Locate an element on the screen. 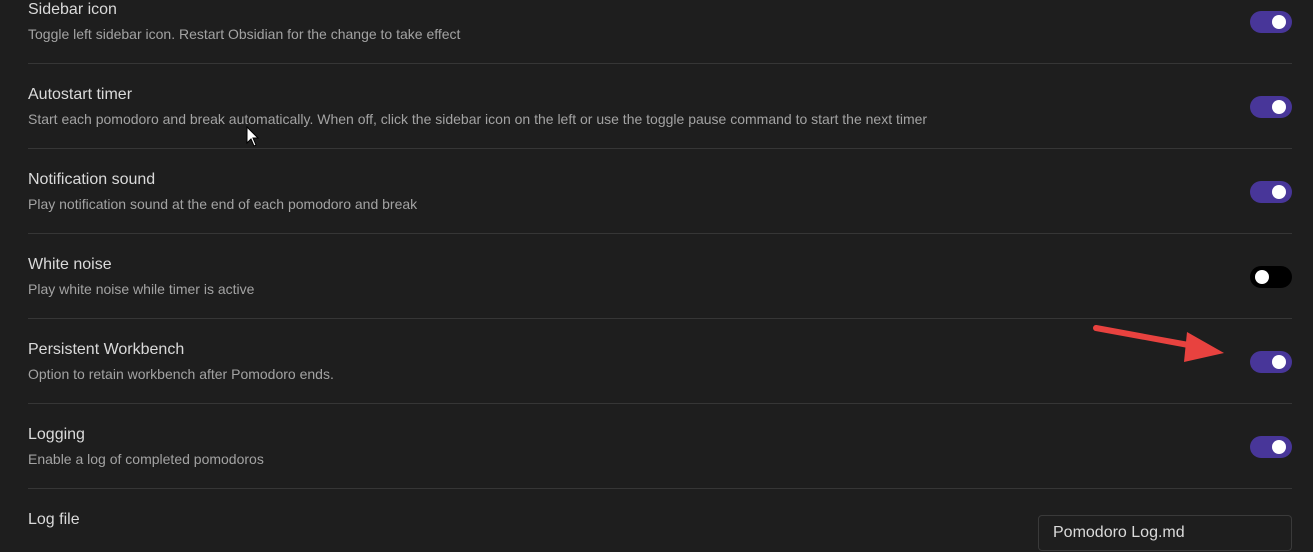  setting-name: White noise is located at coordinates (70, 264).